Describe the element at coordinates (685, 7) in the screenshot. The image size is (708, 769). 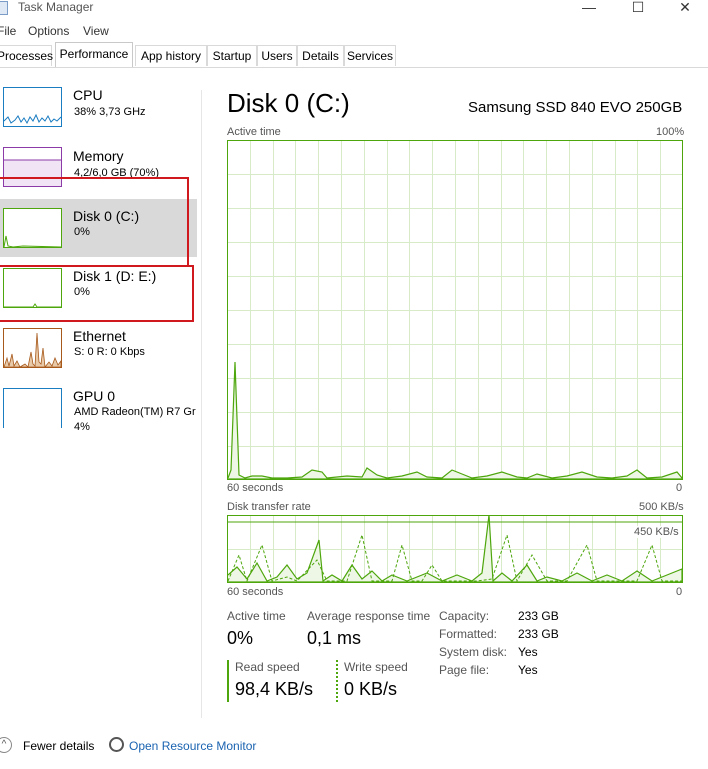
I see `close-button: ✕` at that location.